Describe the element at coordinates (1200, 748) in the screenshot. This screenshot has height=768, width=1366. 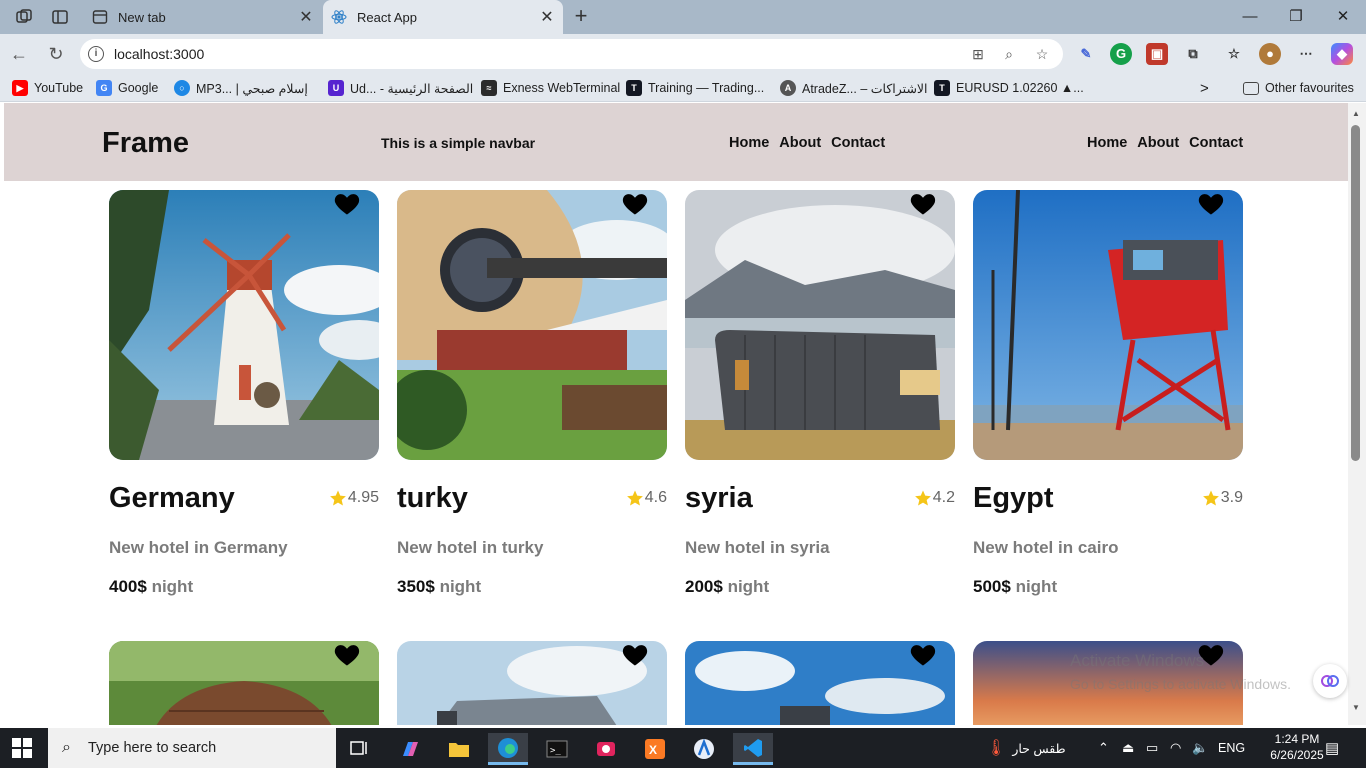
I see `volume-icon: 🔈` at that location.